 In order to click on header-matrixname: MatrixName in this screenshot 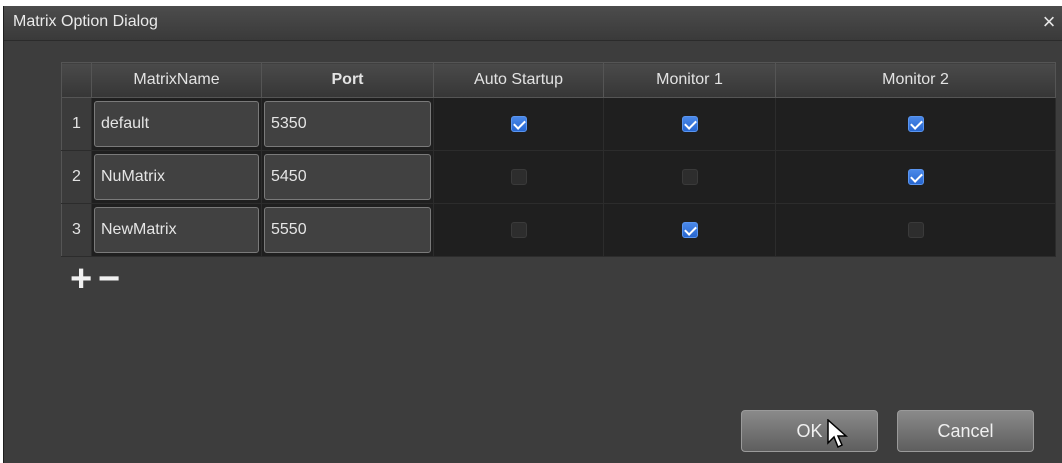, I will do `click(176, 80)`.